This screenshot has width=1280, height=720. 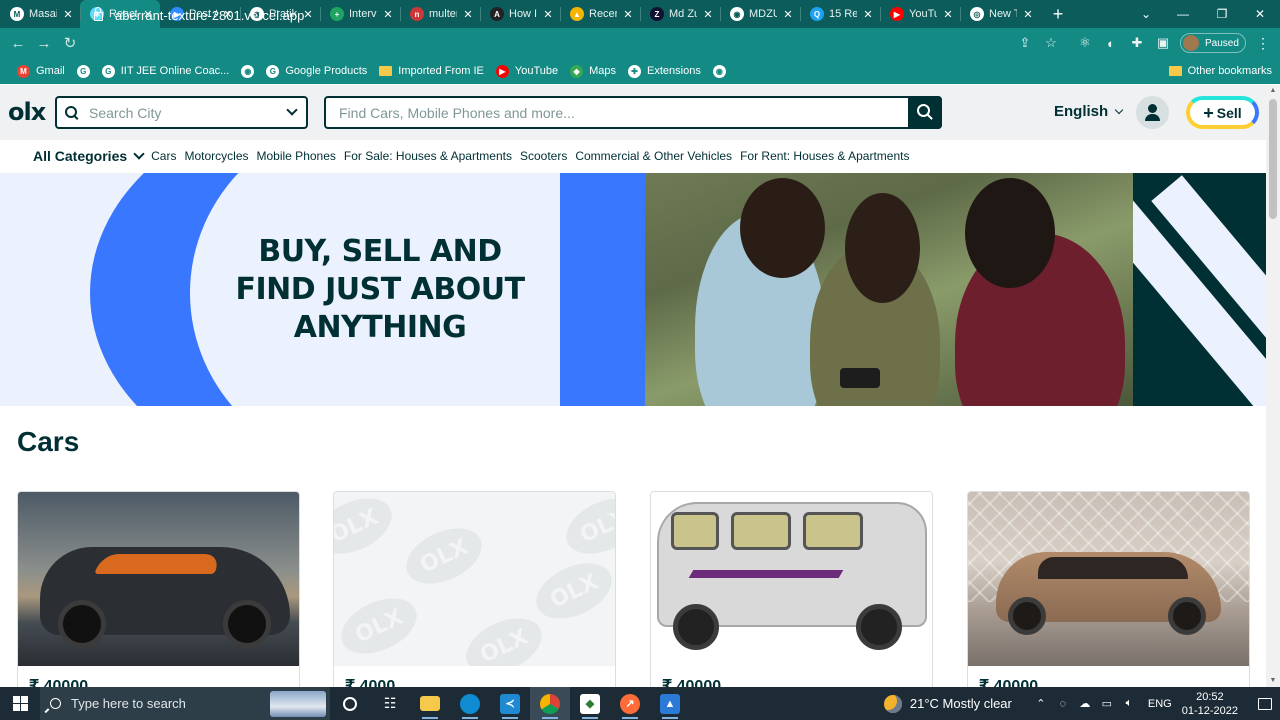 I want to click on car-image, so click(x=1108, y=579).